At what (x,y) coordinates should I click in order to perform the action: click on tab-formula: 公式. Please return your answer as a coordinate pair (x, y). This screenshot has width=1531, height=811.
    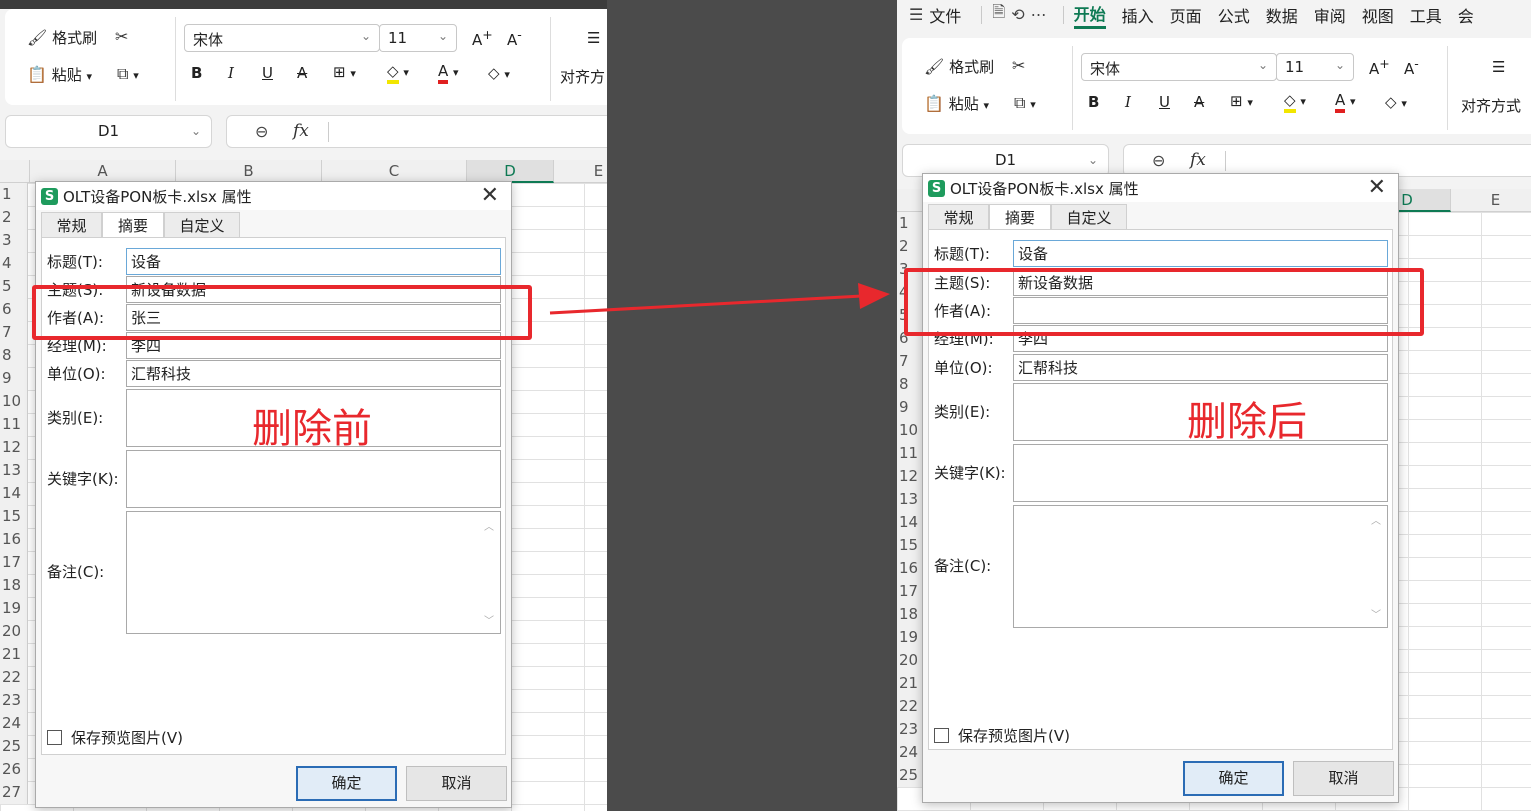
    Looking at the image, I should click on (1234, 15).